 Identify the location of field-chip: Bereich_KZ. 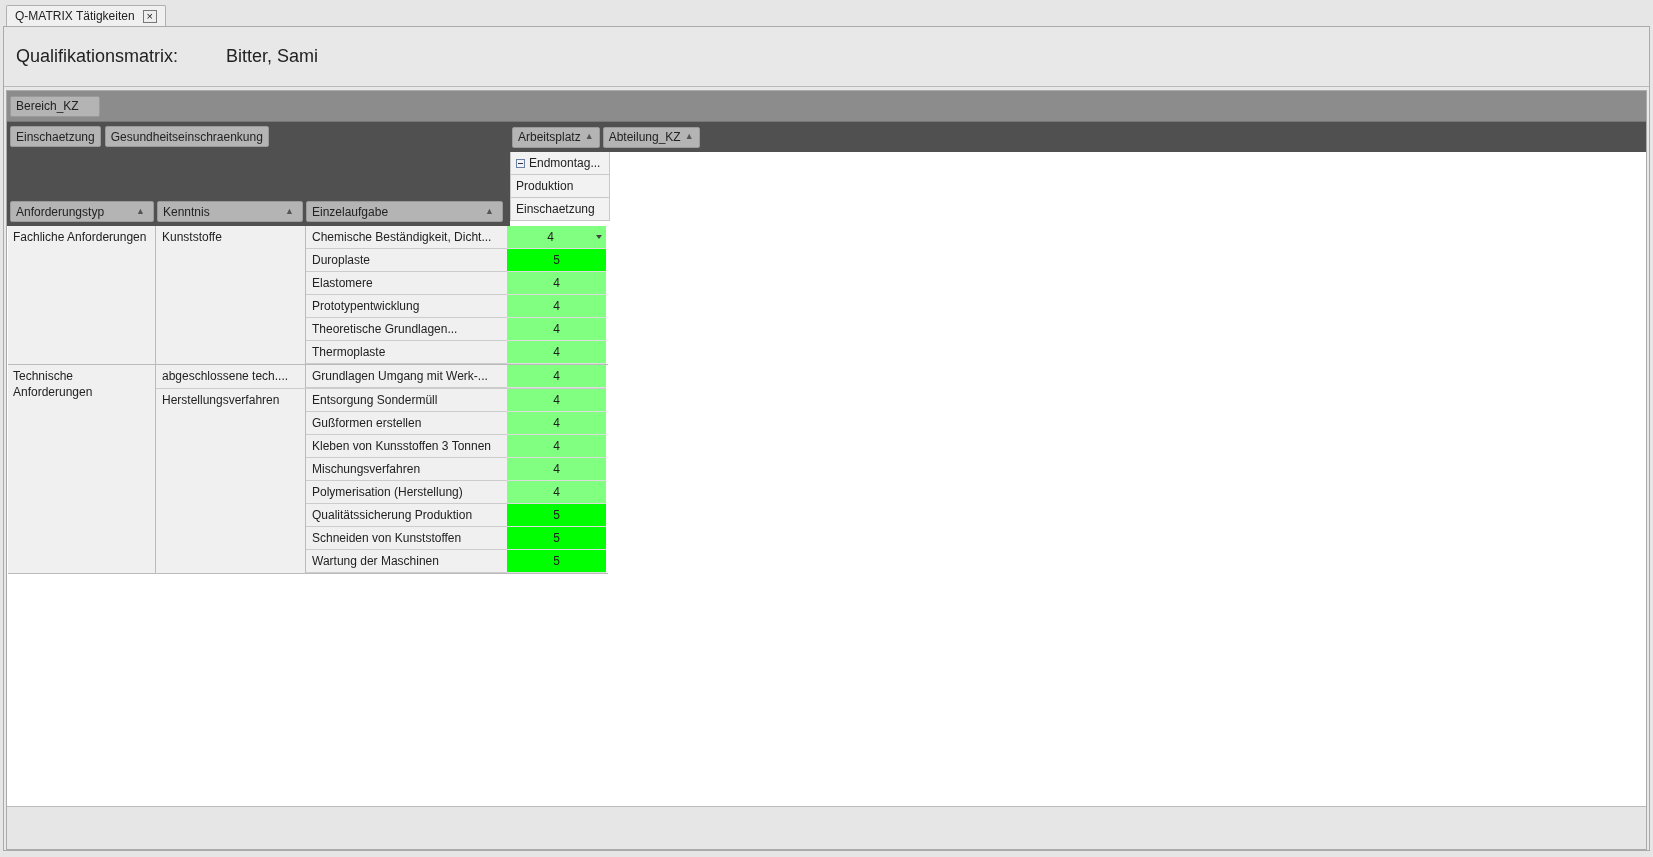
(55, 106).